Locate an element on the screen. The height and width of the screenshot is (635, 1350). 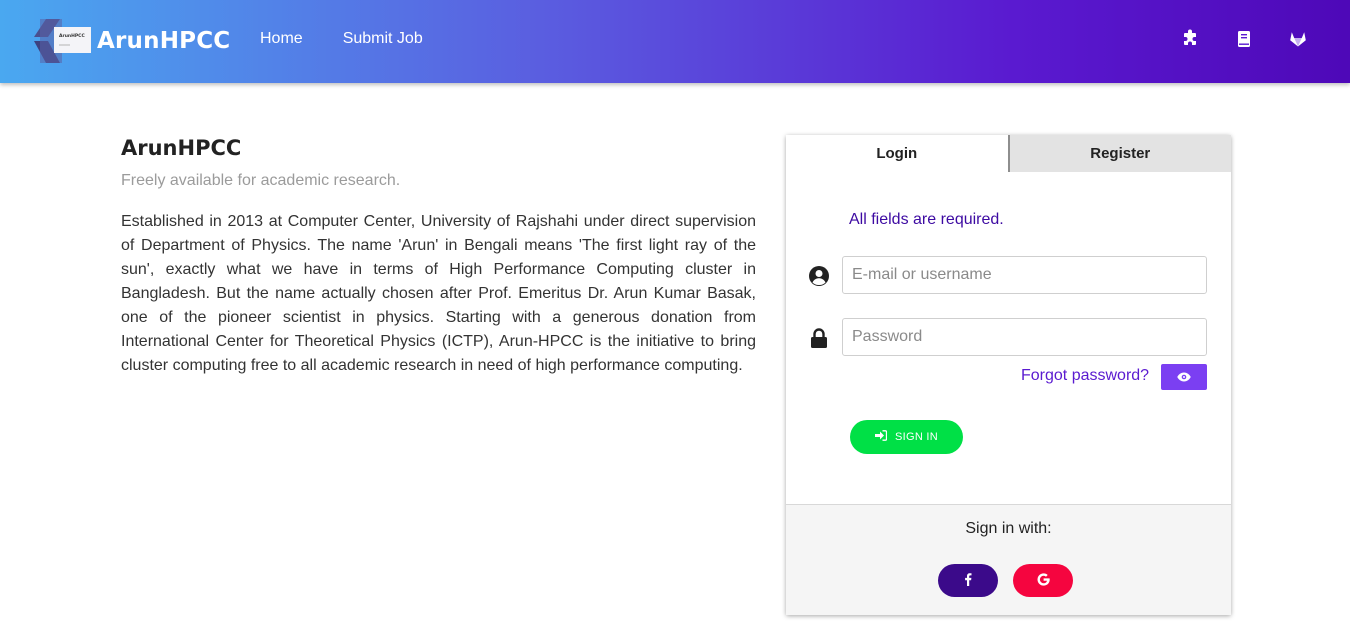
gitlab-icon is located at coordinates (1298, 39).